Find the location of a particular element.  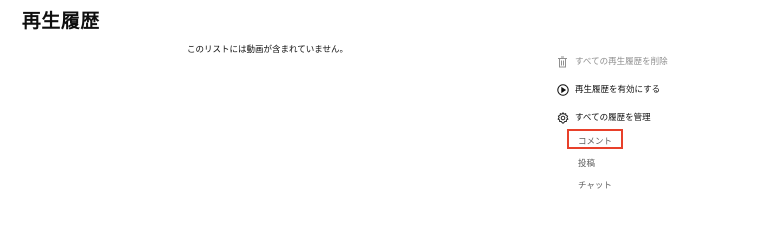

enable-history-button: 再生履歴を有効にする is located at coordinates (608, 90).